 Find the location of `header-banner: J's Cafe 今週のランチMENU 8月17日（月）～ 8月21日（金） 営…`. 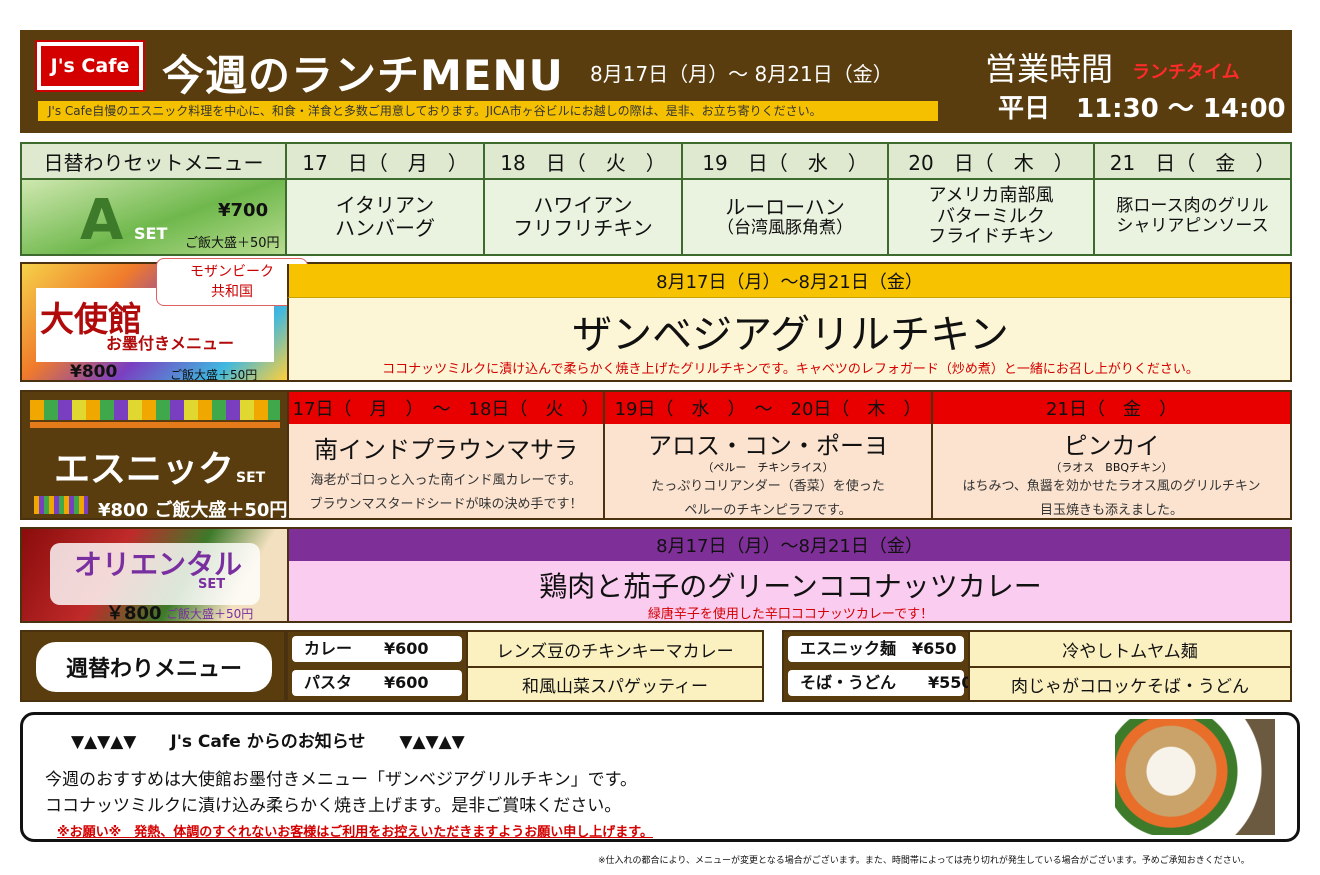

header-banner: J's Cafe 今週のランチMENU 8月17日（月）～ 8月21日（金） 営… is located at coordinates (656, 81).